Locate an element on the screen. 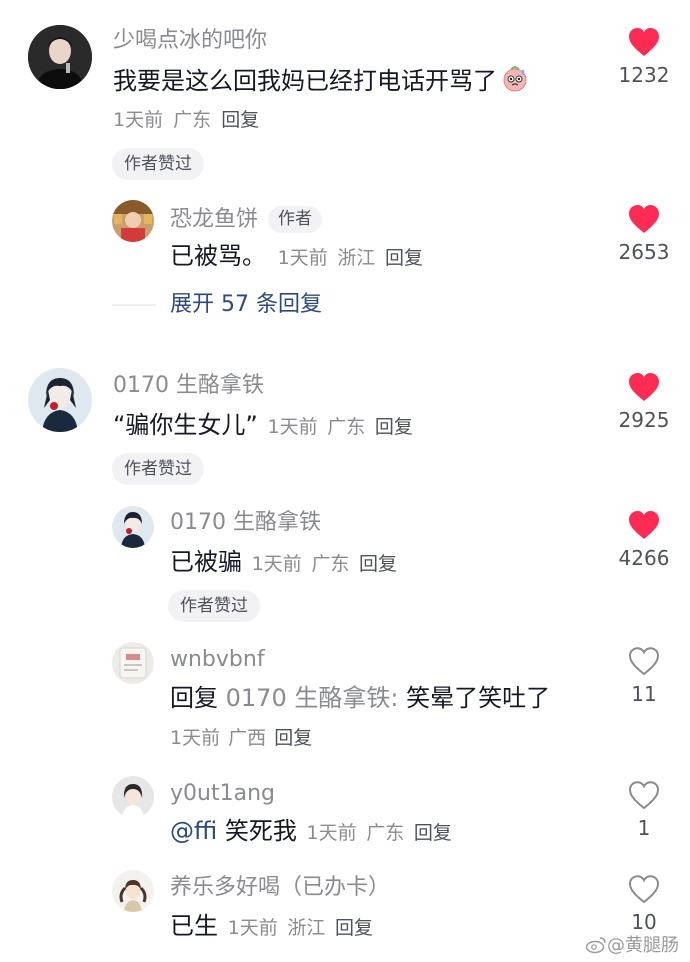  like-count: 2653 is located at coordinates (644, 252).